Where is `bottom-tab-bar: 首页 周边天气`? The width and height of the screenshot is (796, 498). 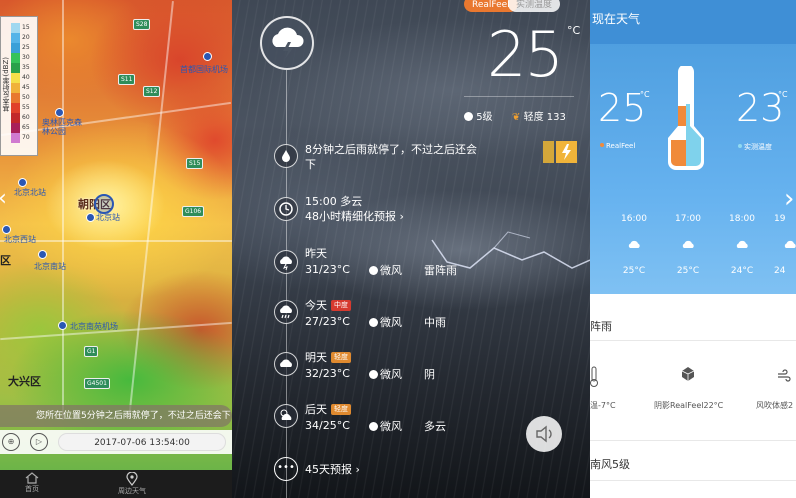
bottom-tab-bar: 首页 周边天气 is located at coordinates (116, 484).